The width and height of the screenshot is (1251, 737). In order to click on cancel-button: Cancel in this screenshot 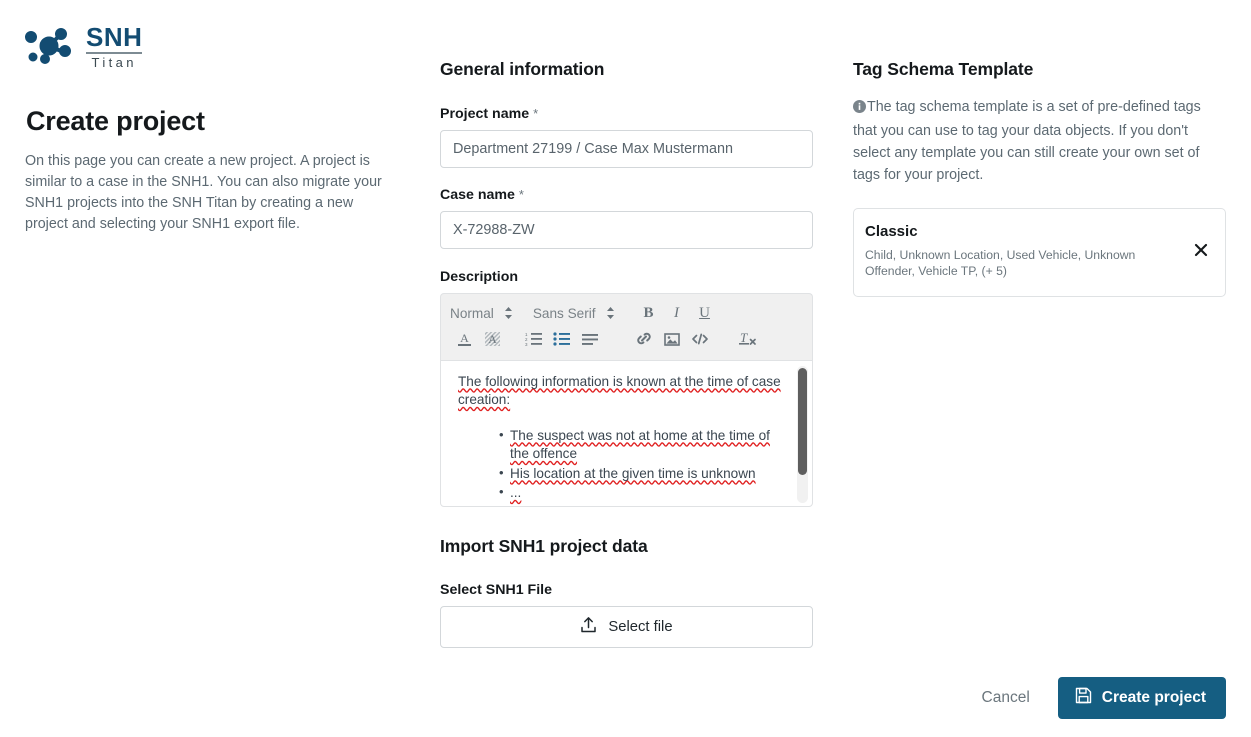, I will do `click(1006, 698)`.